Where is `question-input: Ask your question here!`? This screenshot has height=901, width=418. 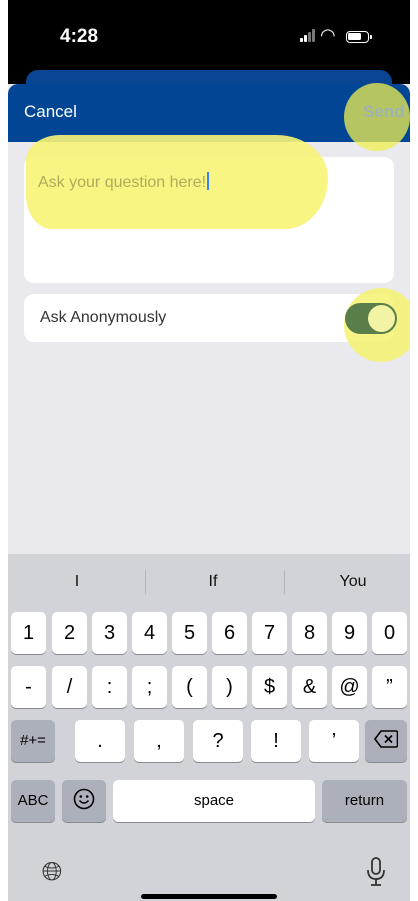 question-input: Ask your question here! is located at coordinates (124, 182).